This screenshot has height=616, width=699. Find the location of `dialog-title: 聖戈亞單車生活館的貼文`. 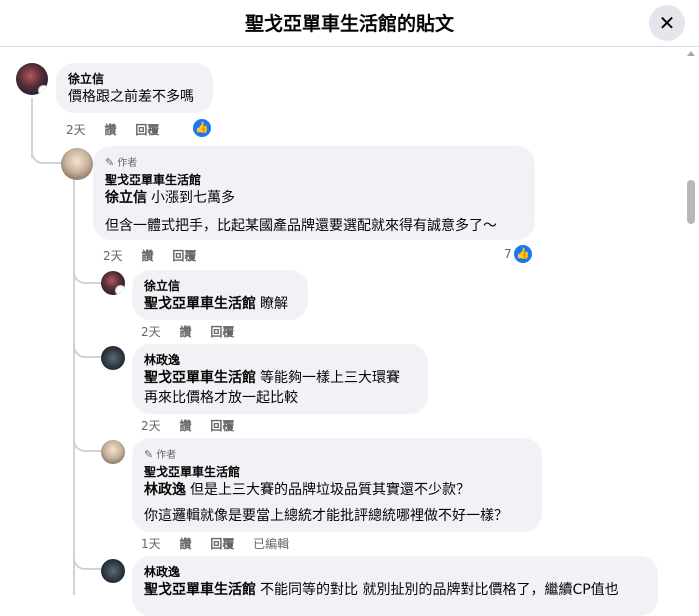

dialog-title: 聖戈亞單車生活館的貼文 is located at coordinates (349, 24).